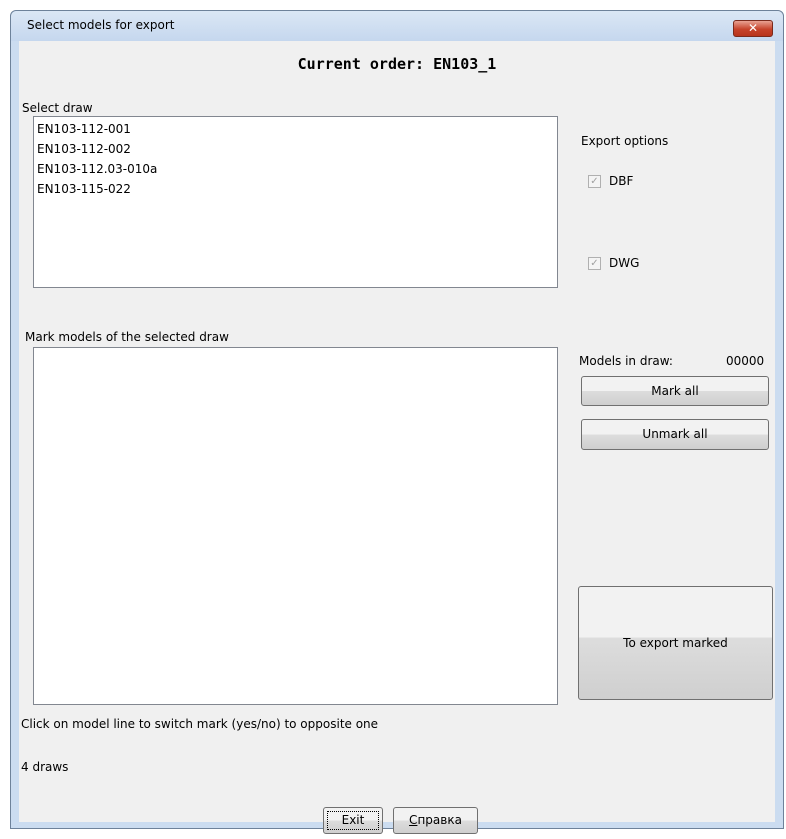  What do you see at coordinates (675, 391) in the screenshot?
I see `mark-all-button: Mark all` at bounding box center [675, 391].